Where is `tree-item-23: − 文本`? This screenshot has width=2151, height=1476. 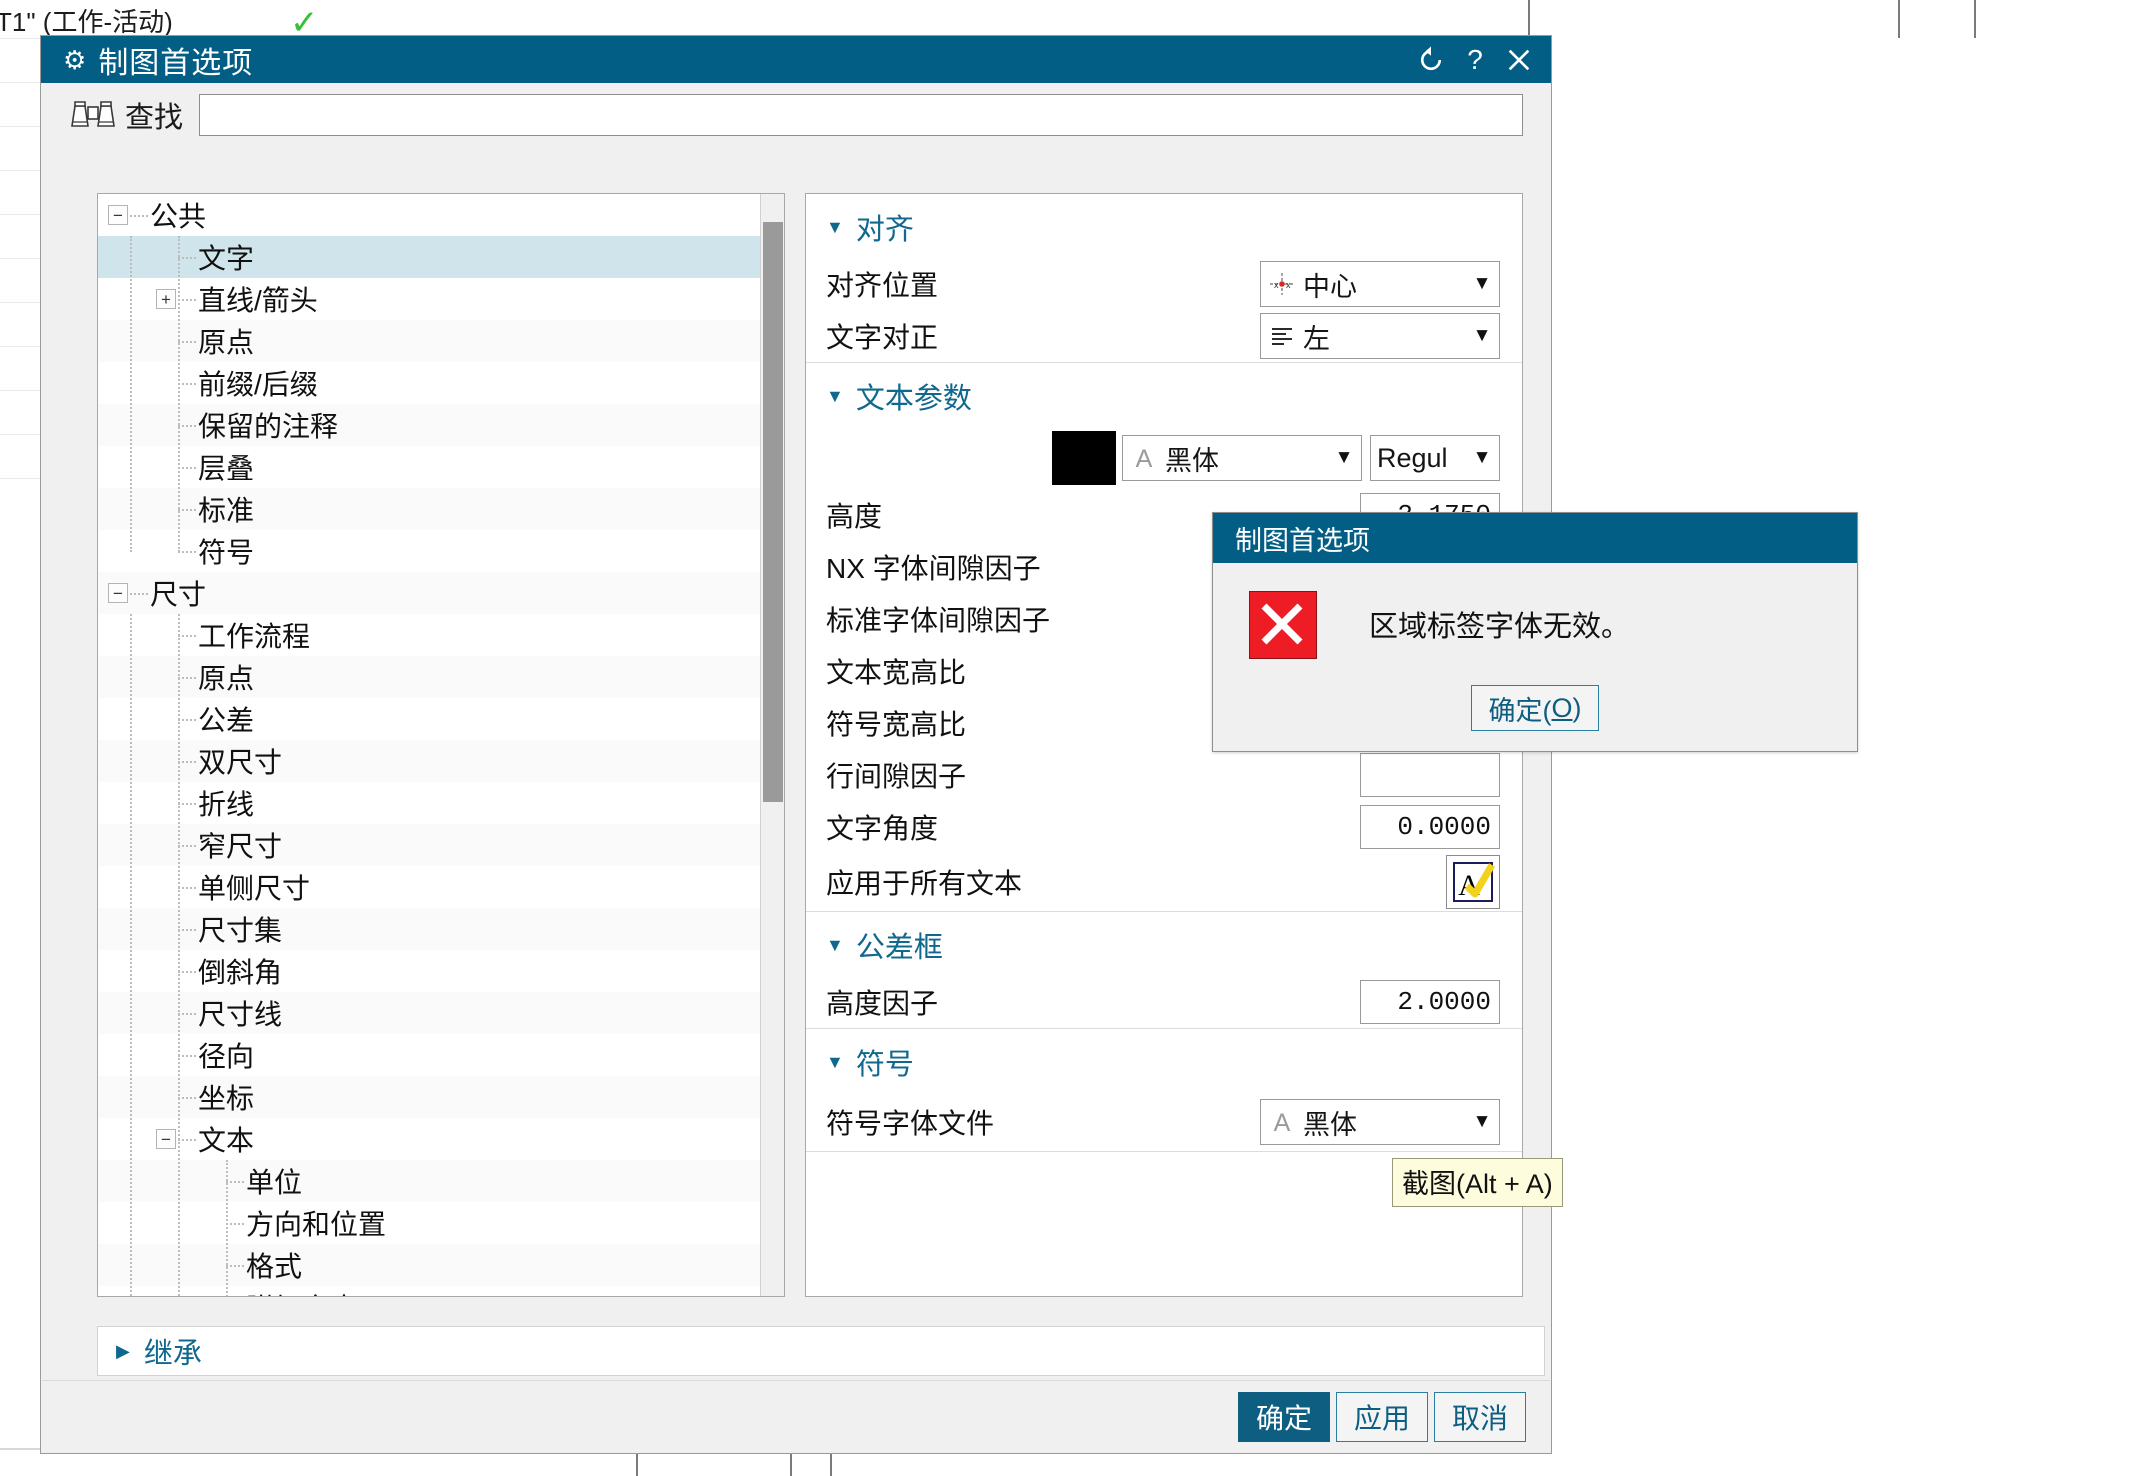
tree-item-23: − 文本 is located at coordinates (441, 1139).